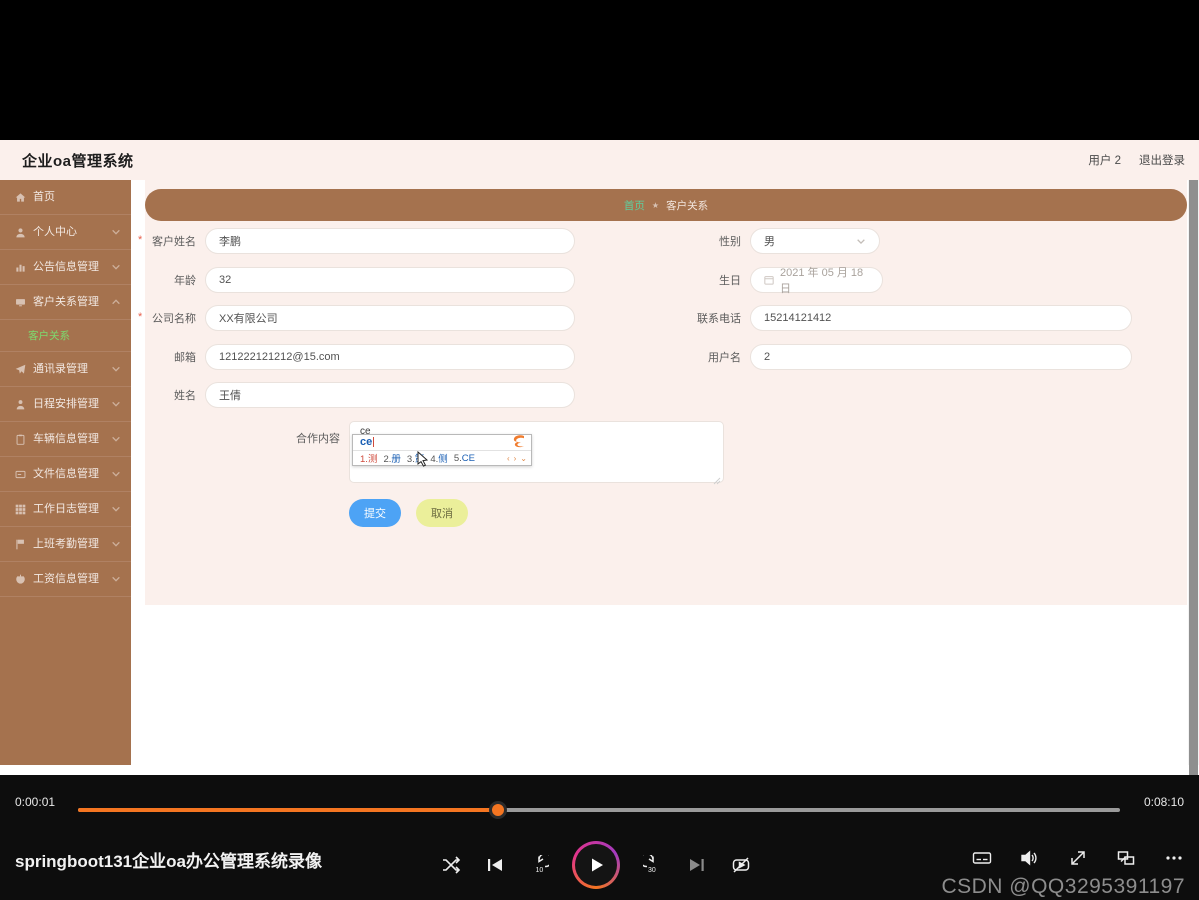 This screenshot has width=1199, height=900. I want to click on form-row-1: 客户姓名 李鹏 性别 男, so click(662, 247).